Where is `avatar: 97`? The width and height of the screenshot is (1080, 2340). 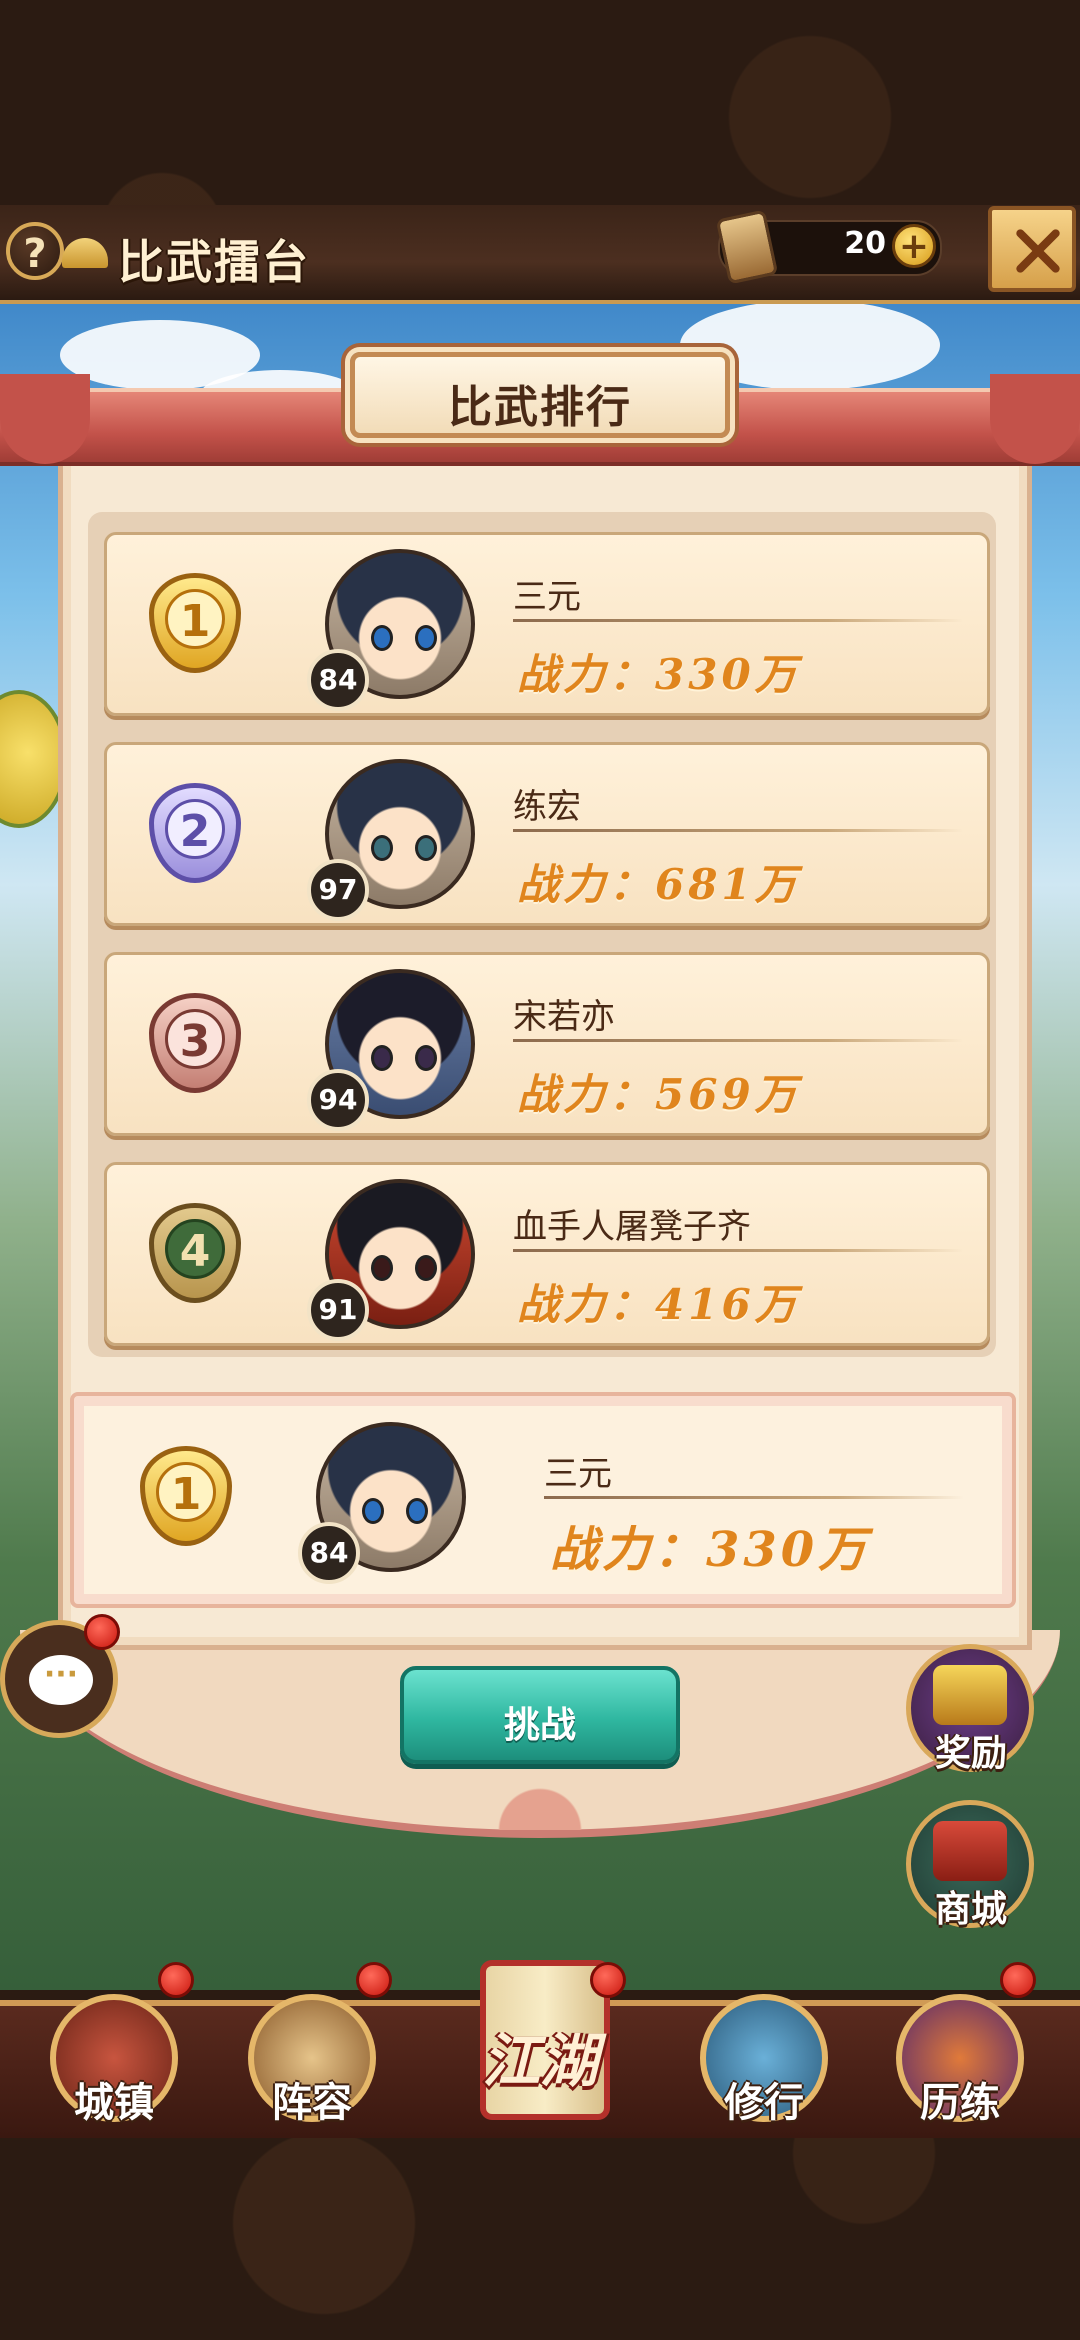 avatar: 97 is located at coordinates (392, 836).